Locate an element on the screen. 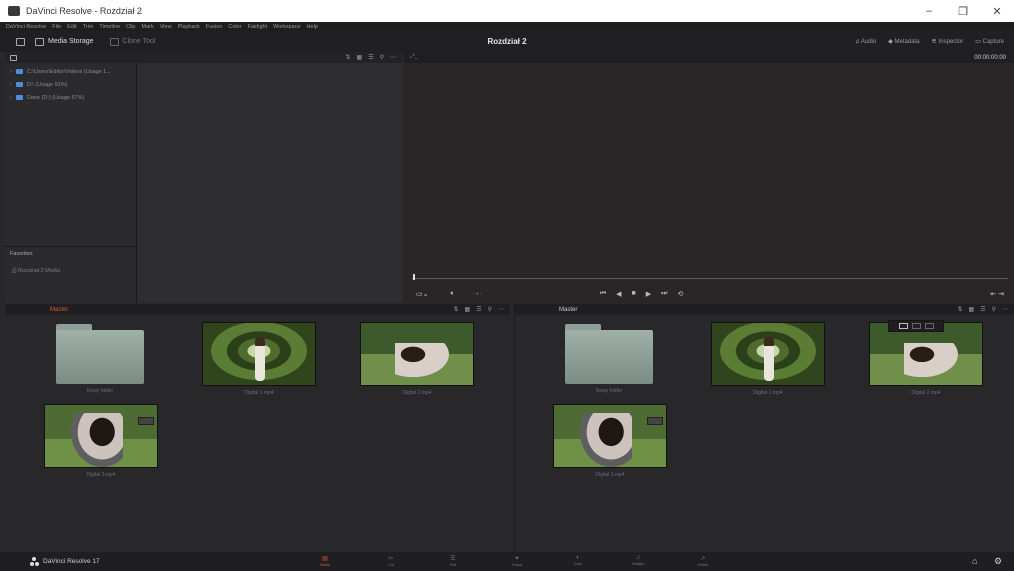 The width and height of the screenshot is (1014, 571). folder-icon is located at coordinates (100, 354).